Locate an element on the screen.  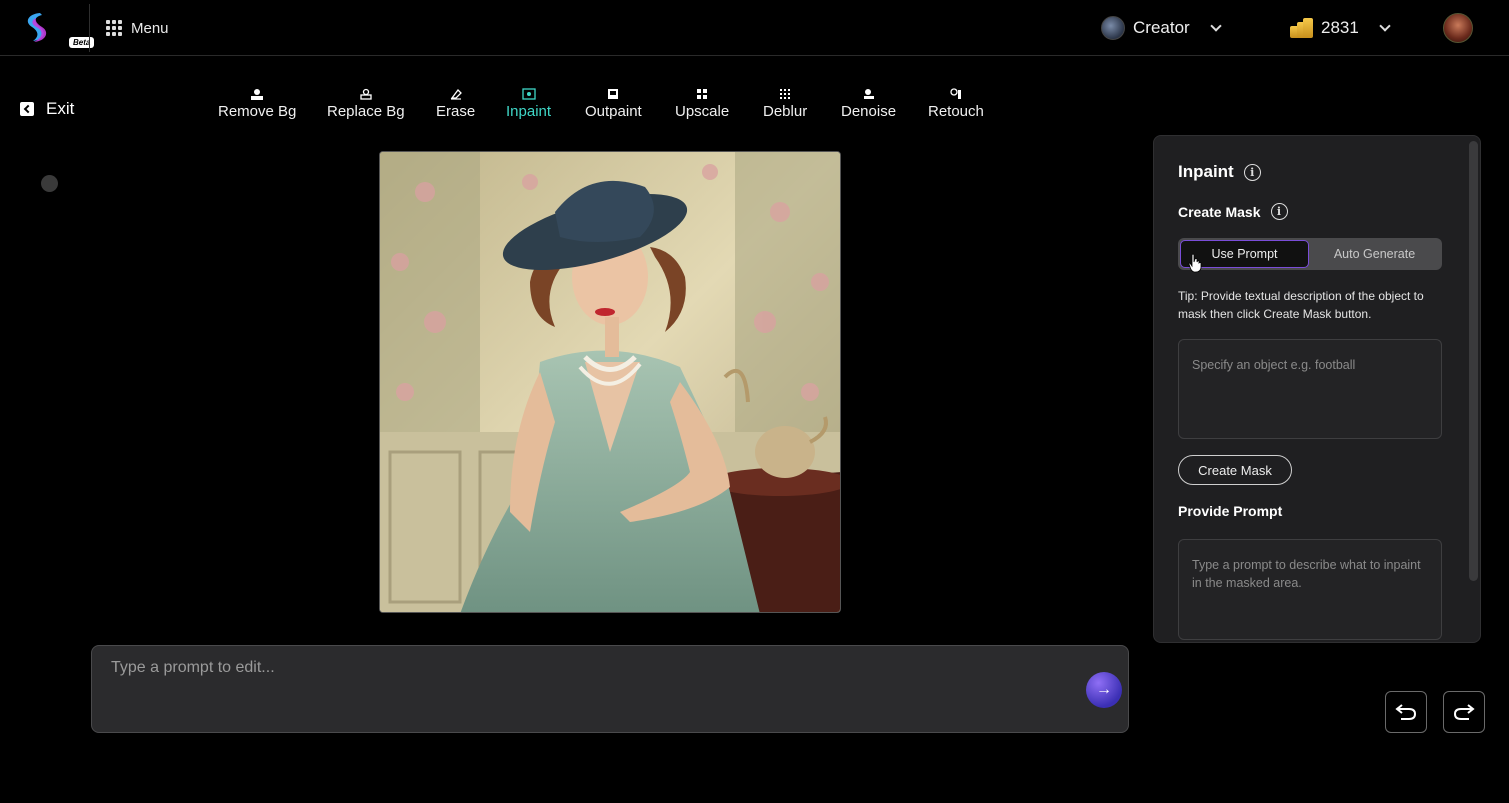
tool-label: Erase is located at coordinates (456, 111).